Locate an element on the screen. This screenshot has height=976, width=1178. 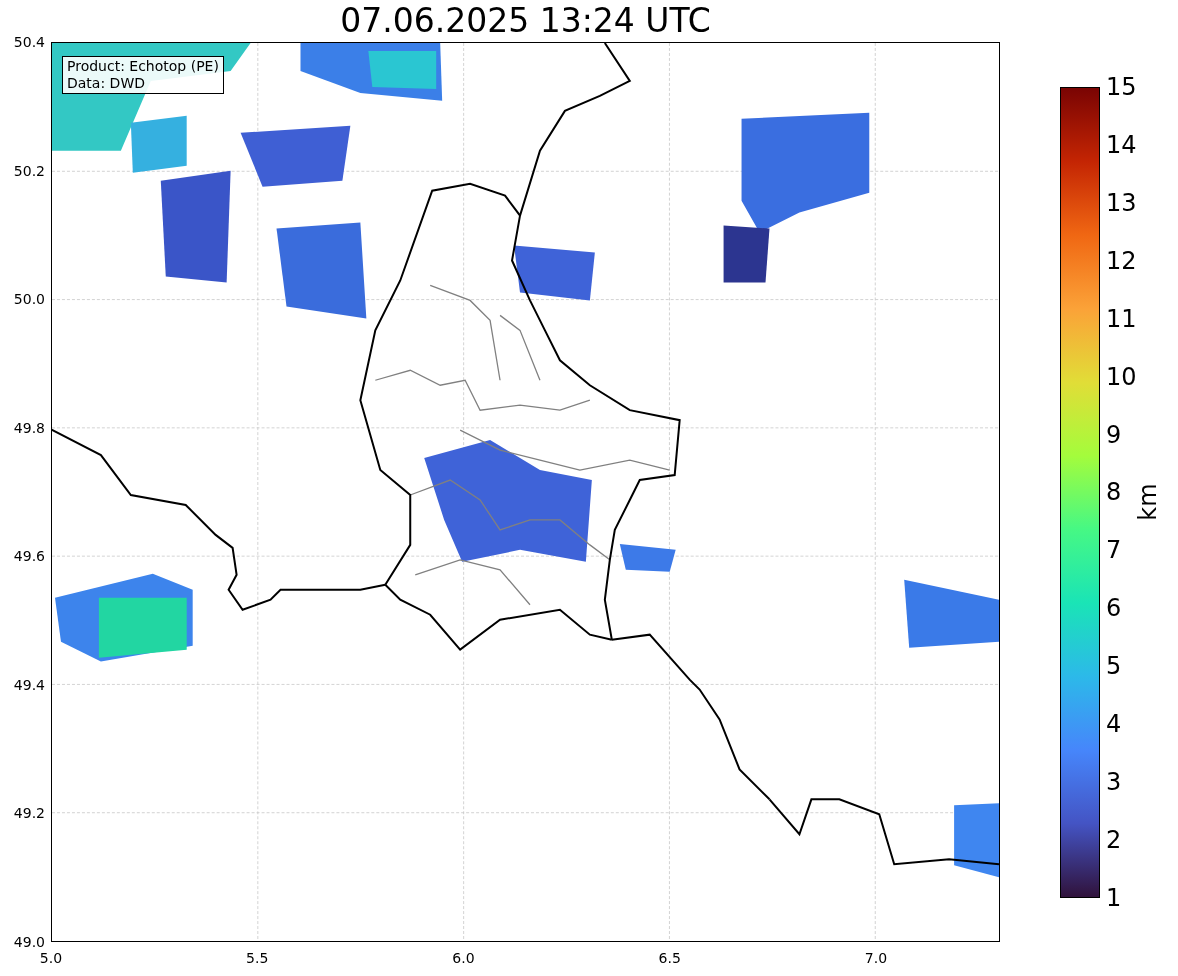
x-axis-label: 5.5 is located at coordinates (257, 958).